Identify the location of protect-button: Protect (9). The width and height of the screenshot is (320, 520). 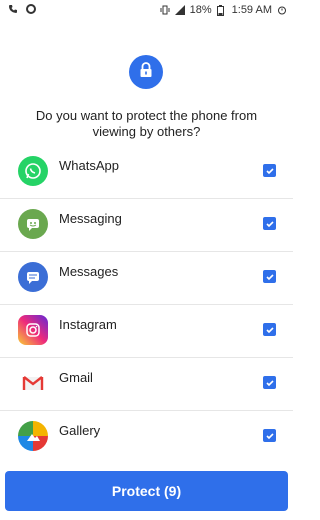
(146, 491).